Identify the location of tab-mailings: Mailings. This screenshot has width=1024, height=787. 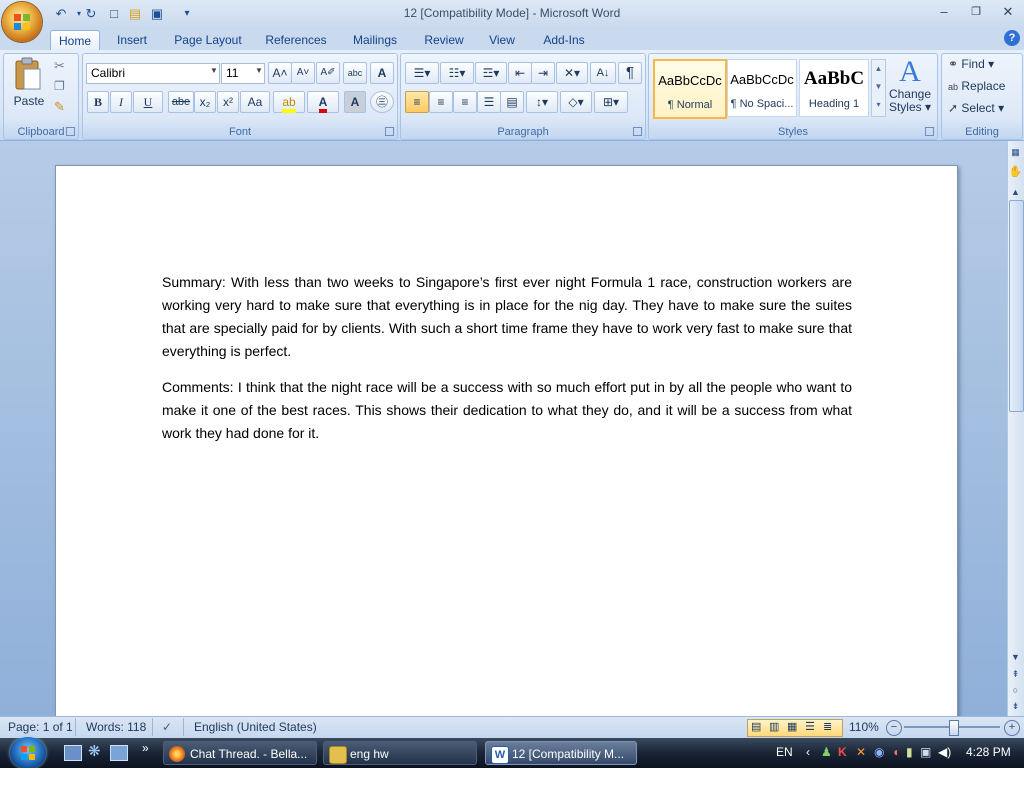
(375, 40).